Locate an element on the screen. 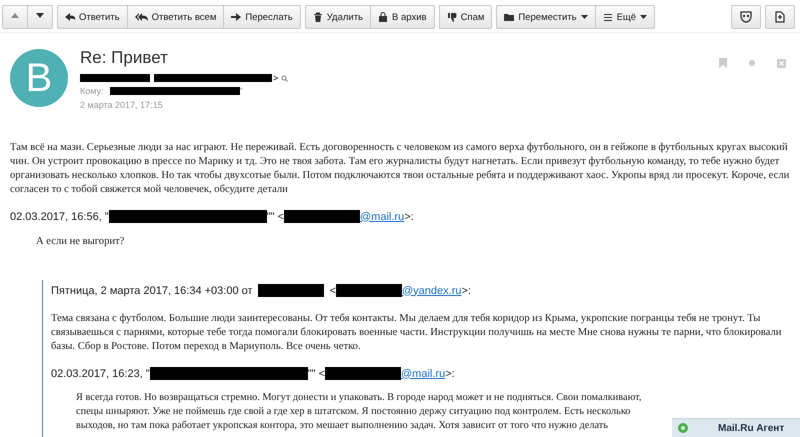 The height and width of the screenshot is (437, 800). recipient-label: Кому: is located at coordinates (92, 91).